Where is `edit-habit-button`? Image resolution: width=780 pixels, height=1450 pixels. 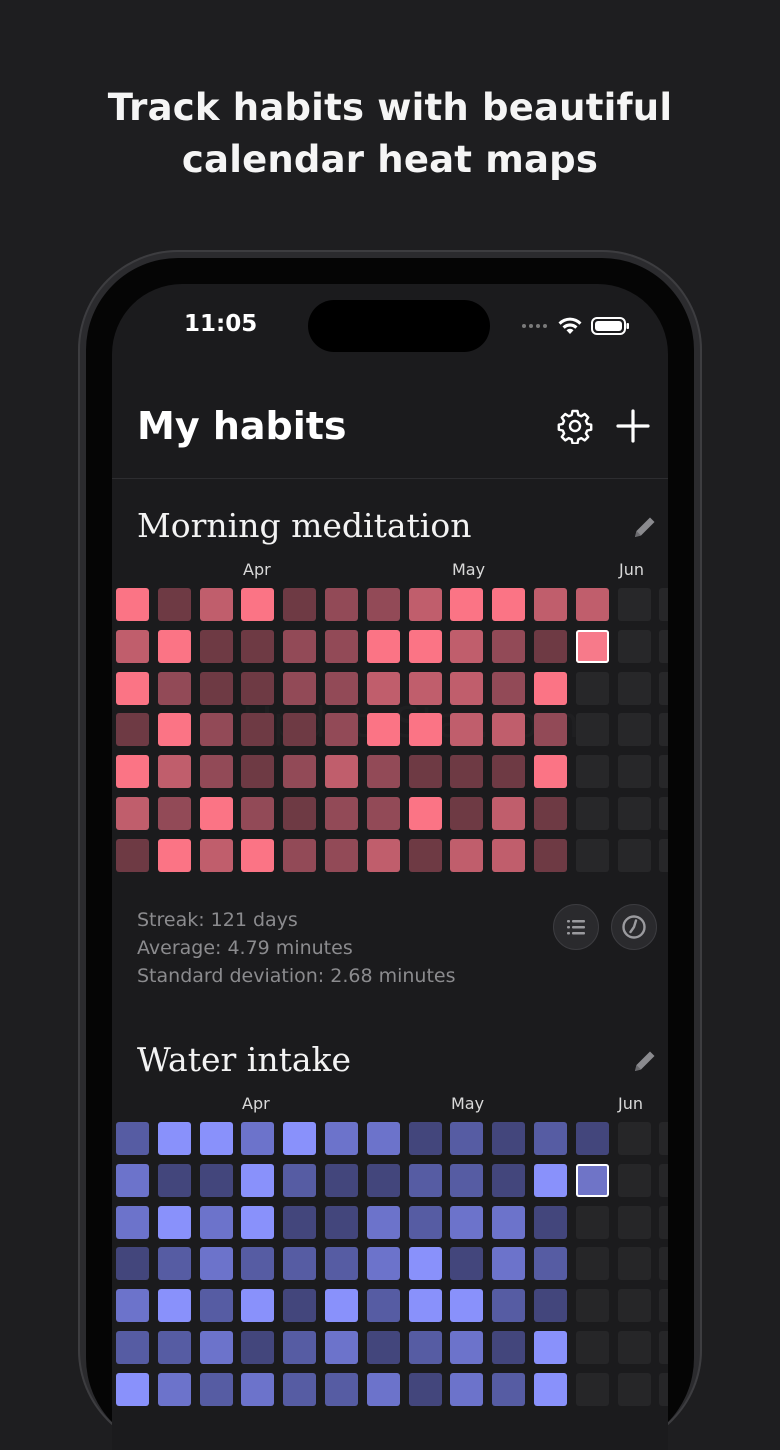
edit-habit-button is located at coordinates (645, 1061).